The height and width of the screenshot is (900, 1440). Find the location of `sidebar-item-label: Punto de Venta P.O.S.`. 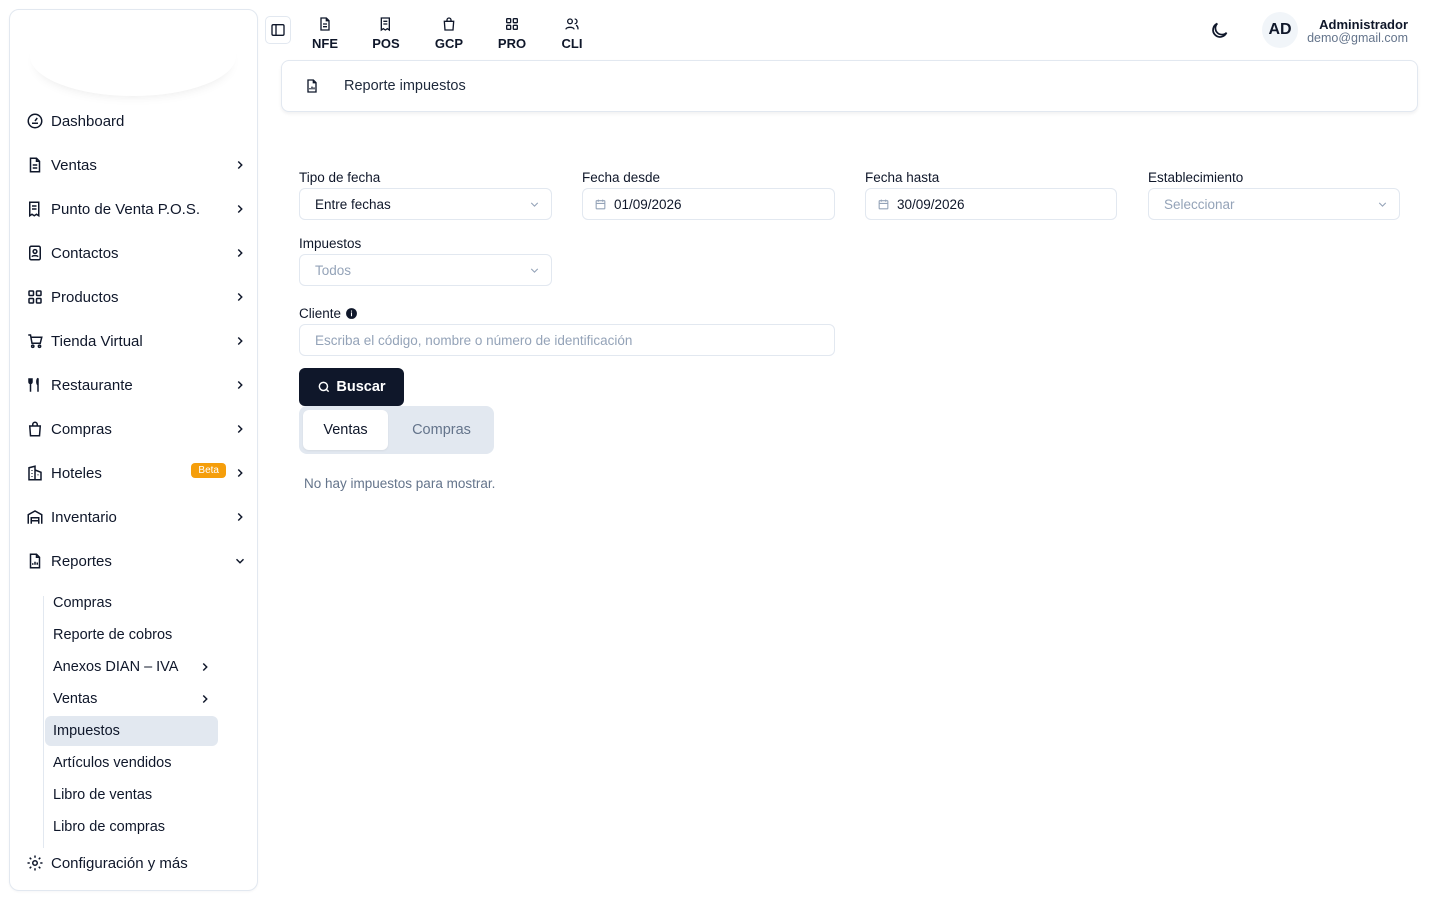

sidebar-item-label: Punto de Venta P.O.S. is located at coordinates (126, 209).